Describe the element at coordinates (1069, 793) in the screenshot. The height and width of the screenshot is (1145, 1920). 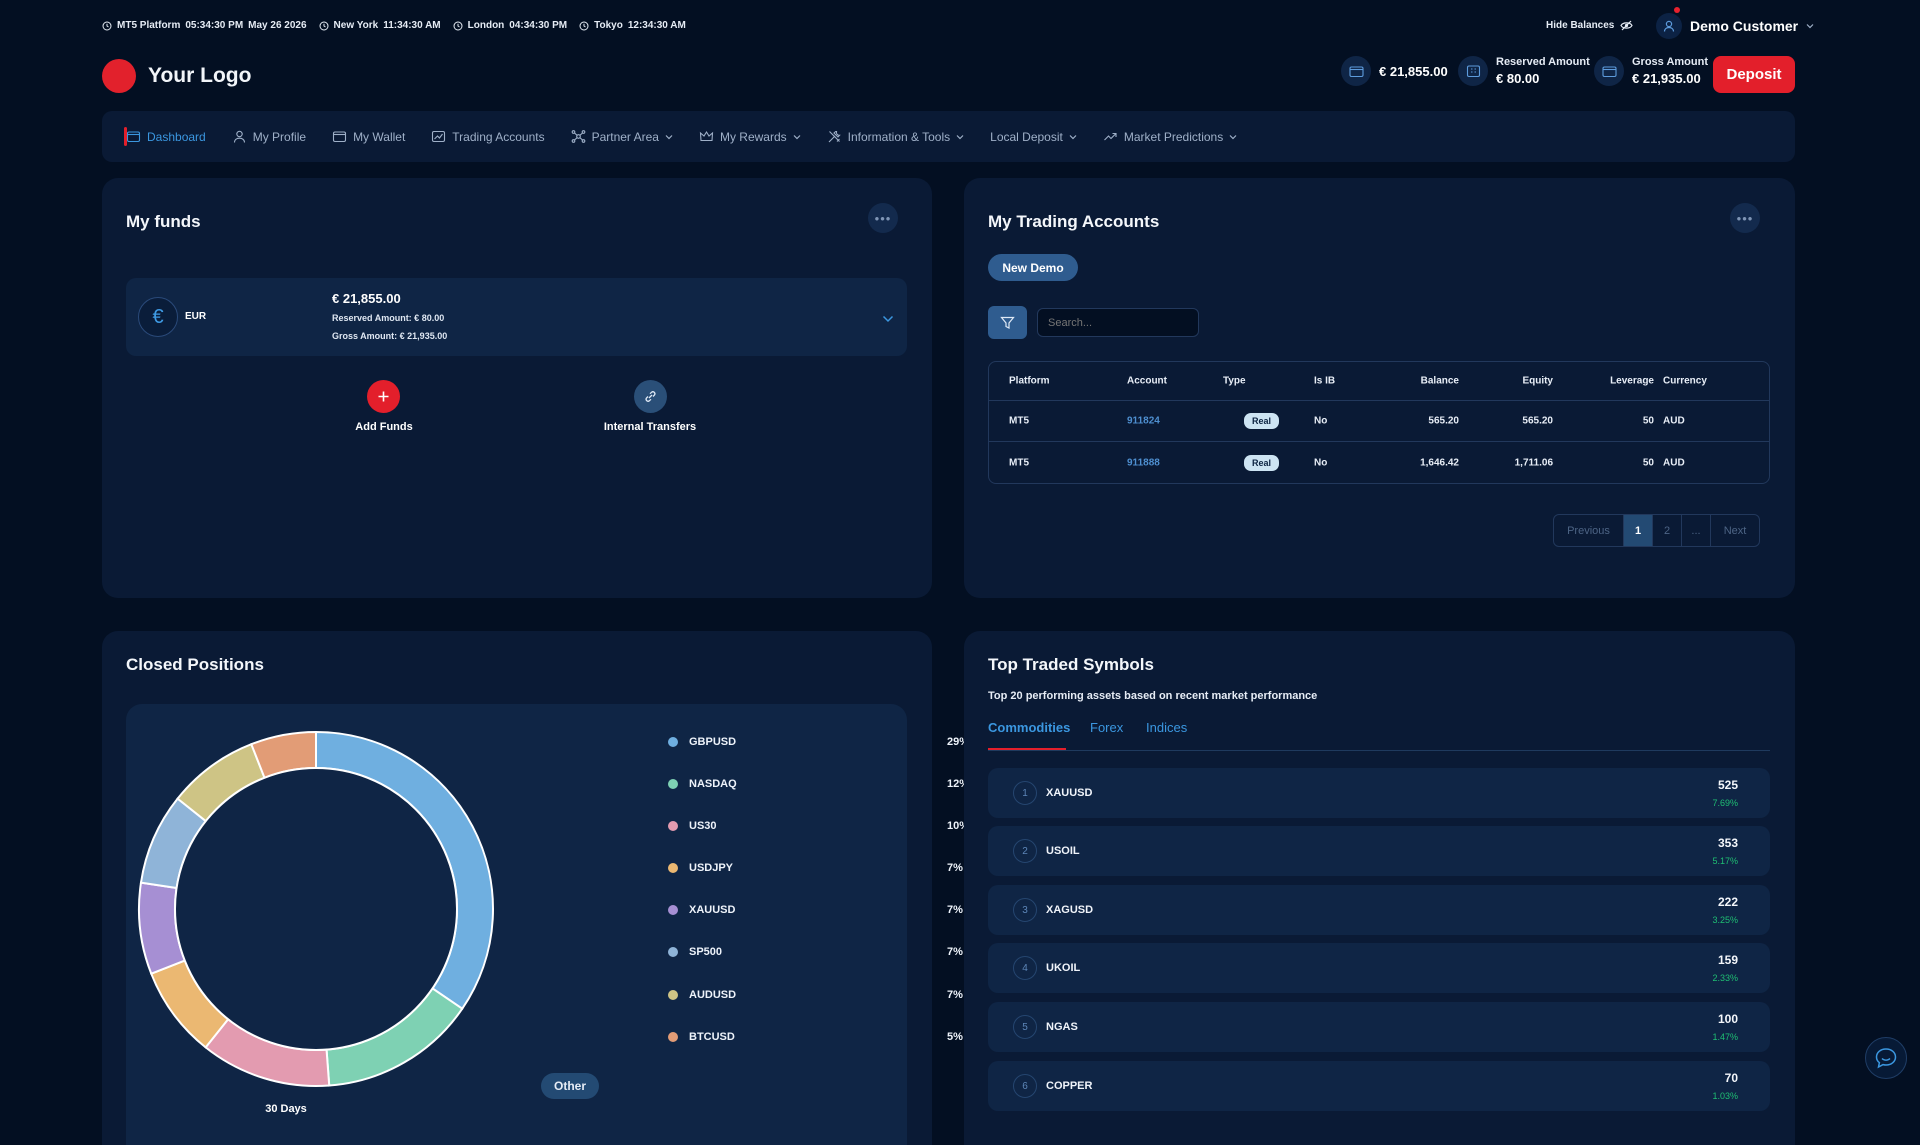
I see `symbol-name: XAUUSD` at that location.